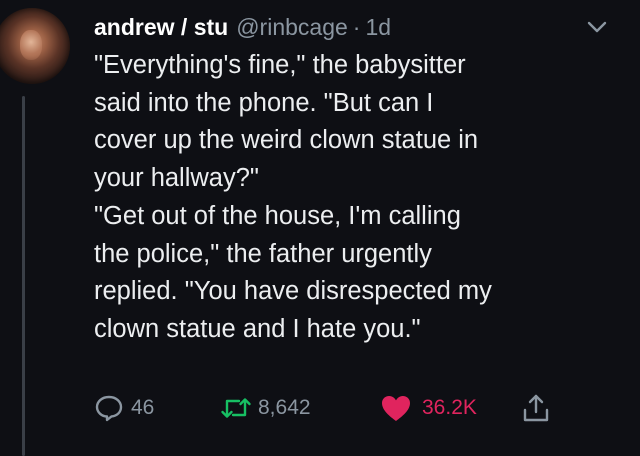 The image size is (640, 456). Describe the element at coordinates (292, 27) in the screenshot. I see `author-handle: @rinbcage` at that location.